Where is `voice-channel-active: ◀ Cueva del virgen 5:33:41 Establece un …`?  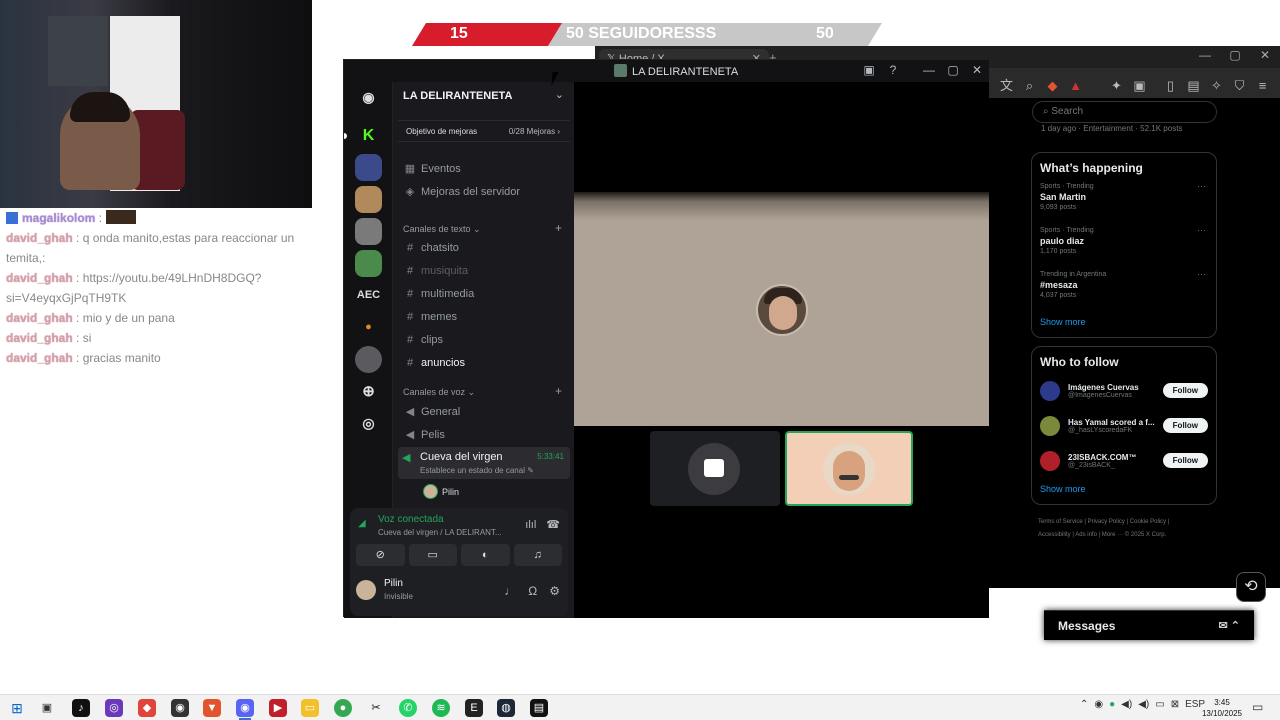
voice-channel-active: ◀ Cueva del virgen 5:33:41 Establece un … is located at coordinates (484, 463).